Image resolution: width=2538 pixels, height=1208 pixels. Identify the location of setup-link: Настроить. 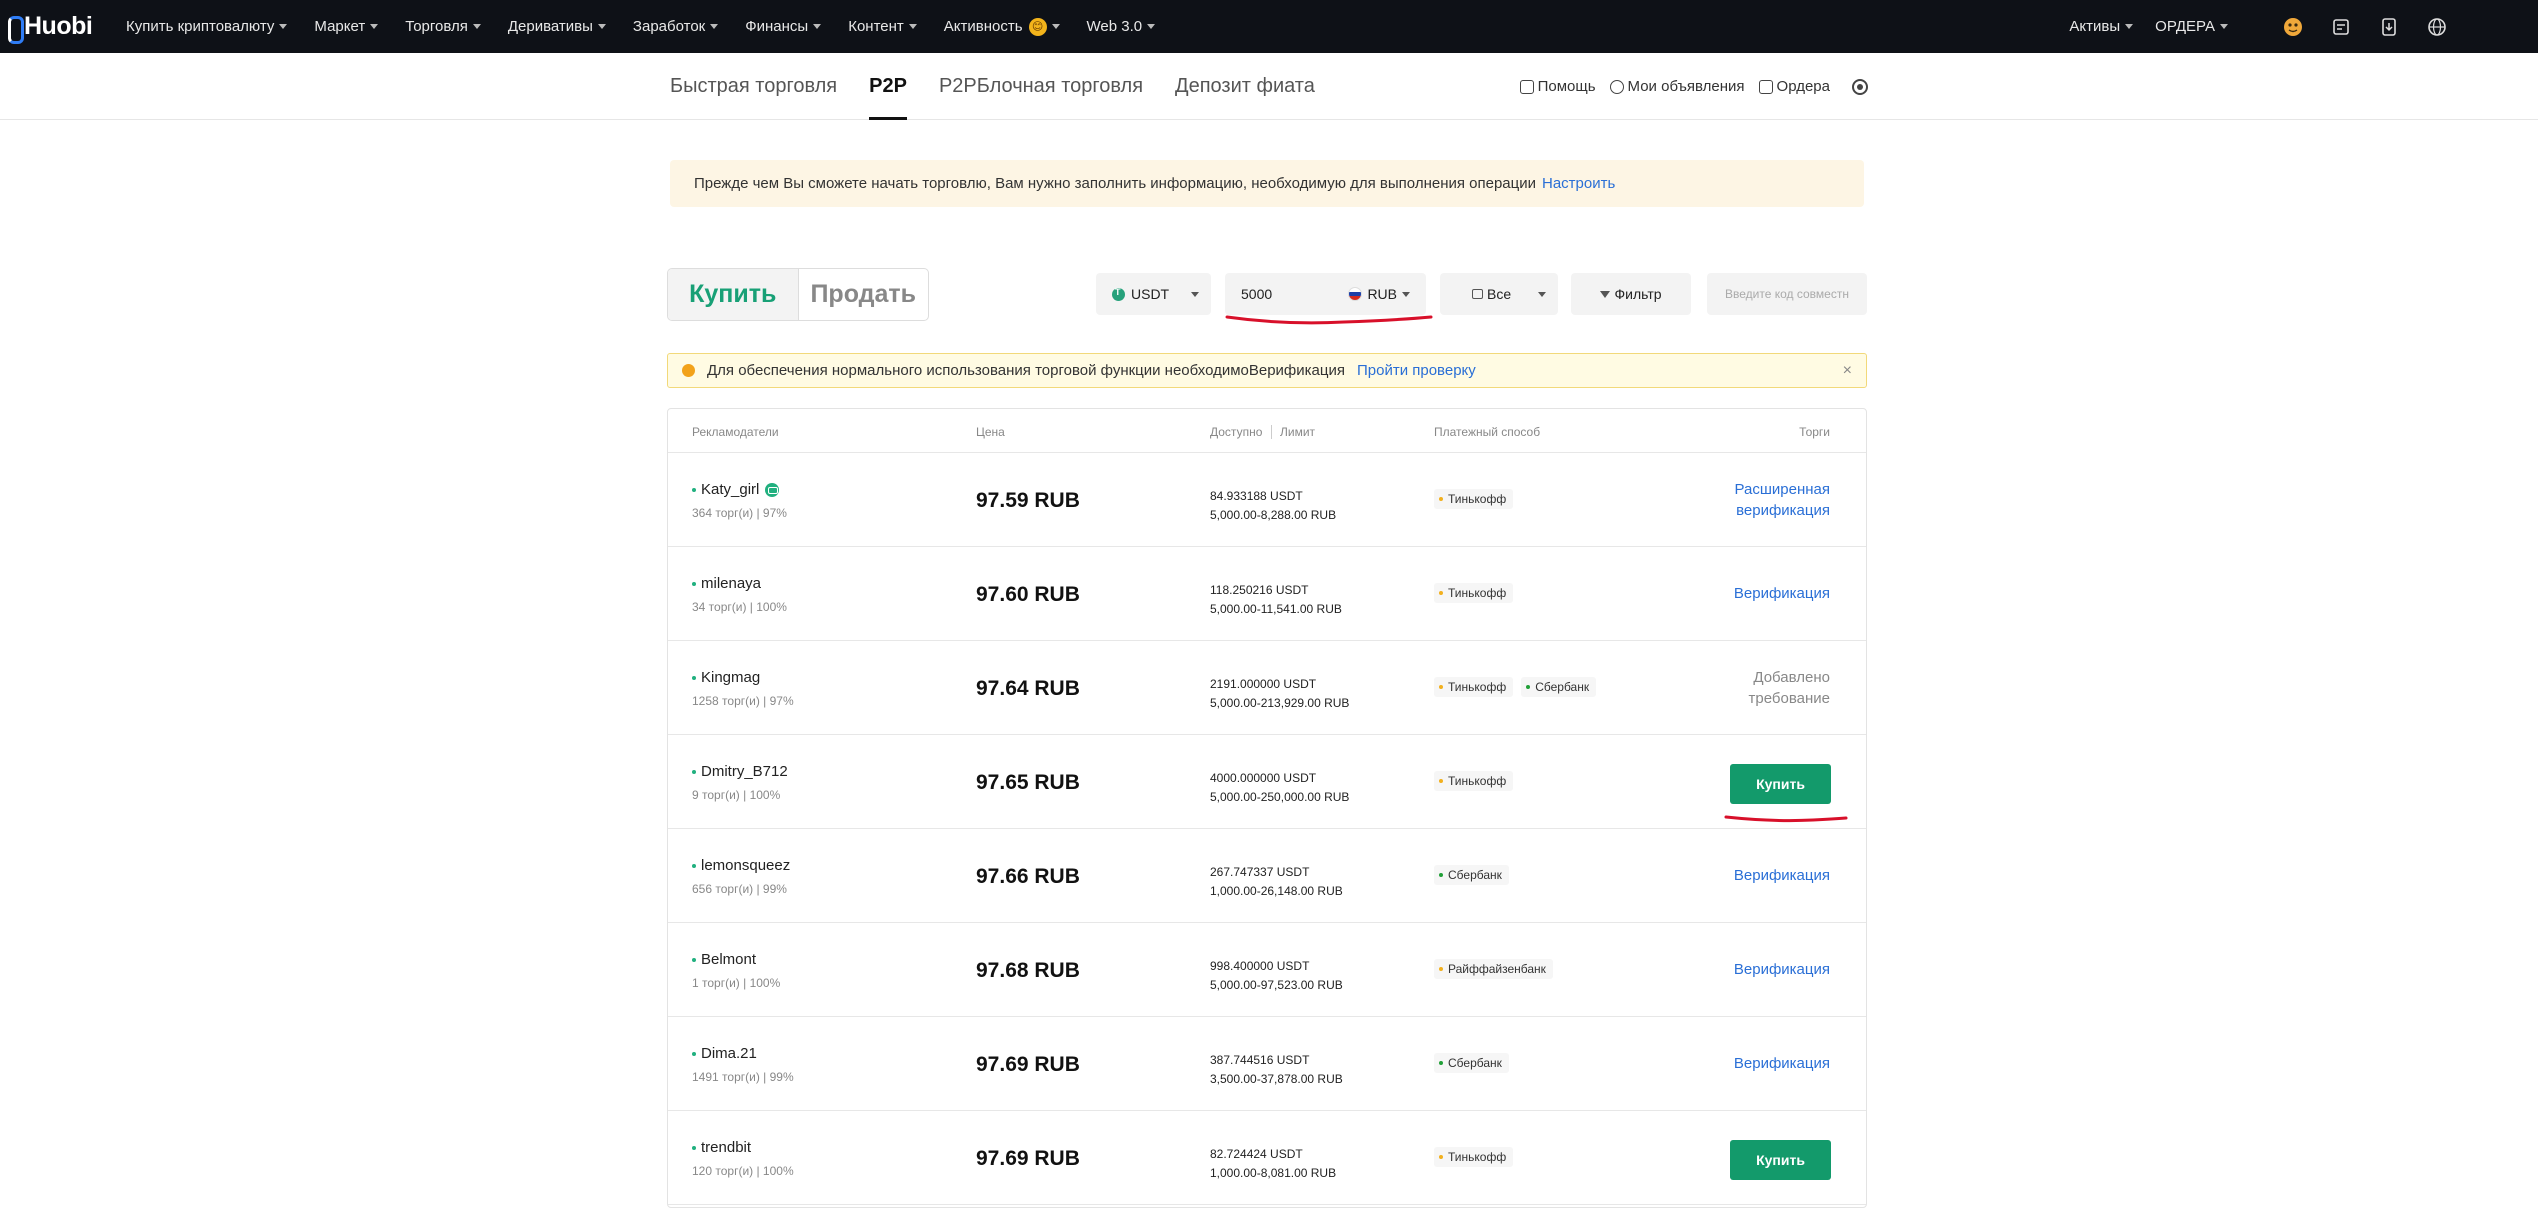
(1578, 183).